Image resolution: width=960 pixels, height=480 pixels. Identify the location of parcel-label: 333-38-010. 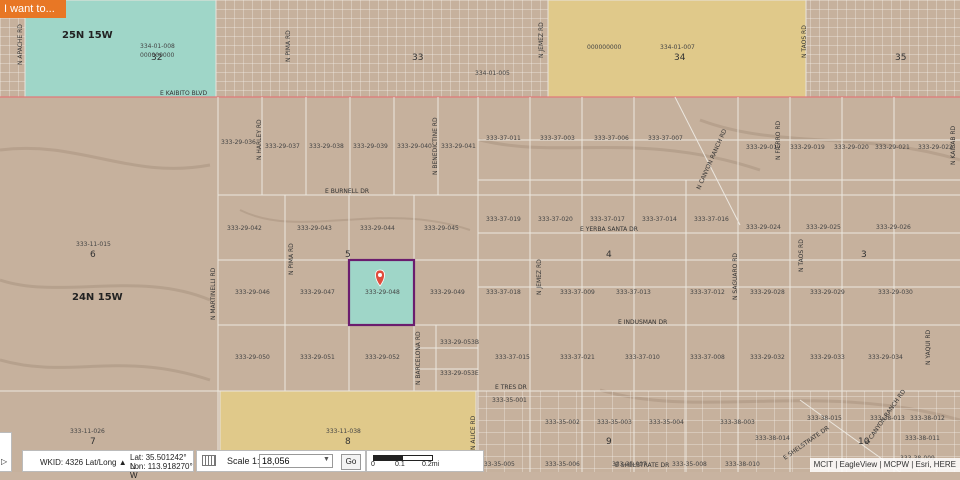
(742, 464).